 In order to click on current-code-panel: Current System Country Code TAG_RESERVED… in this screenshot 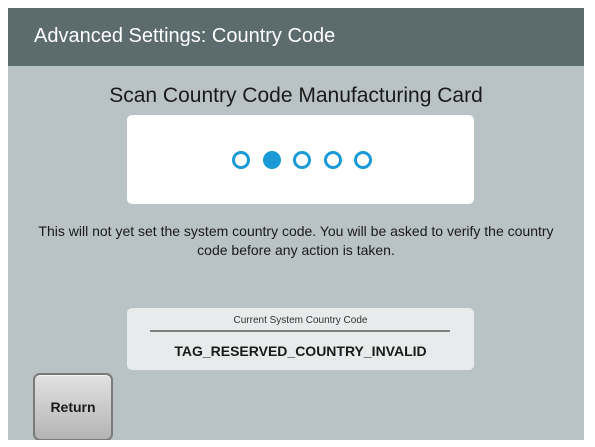, I will do `click(300, 339)`.